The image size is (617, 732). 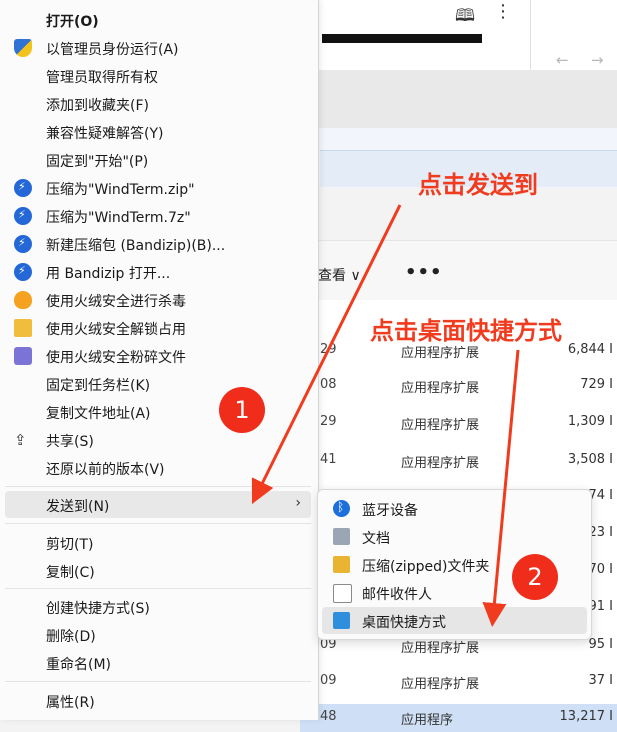 I want to click on menu-item-cut: 剪切(T), so click(x=158, y=542).